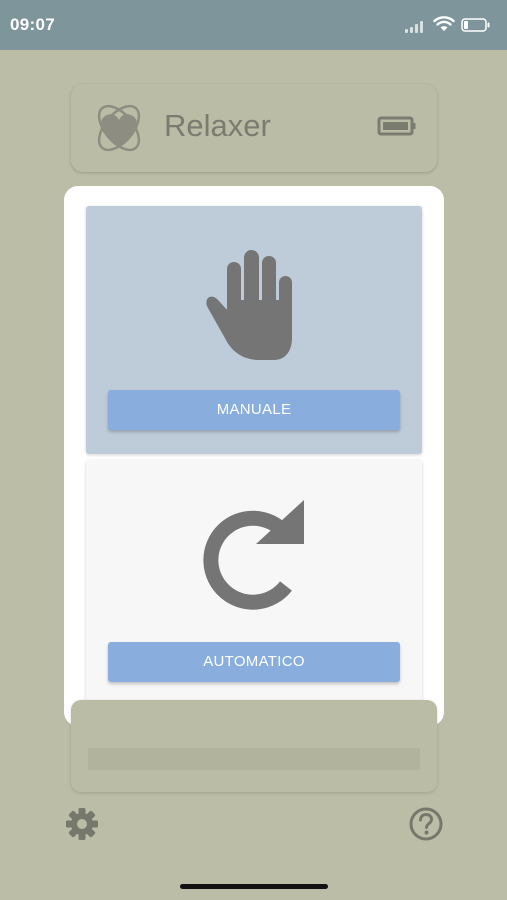 This screenshot has width=507, height=900. Describe the element at coordinates (254, 662) in the screenshot. I see `automatic-mode-button: AUTOMATICO` at that location.